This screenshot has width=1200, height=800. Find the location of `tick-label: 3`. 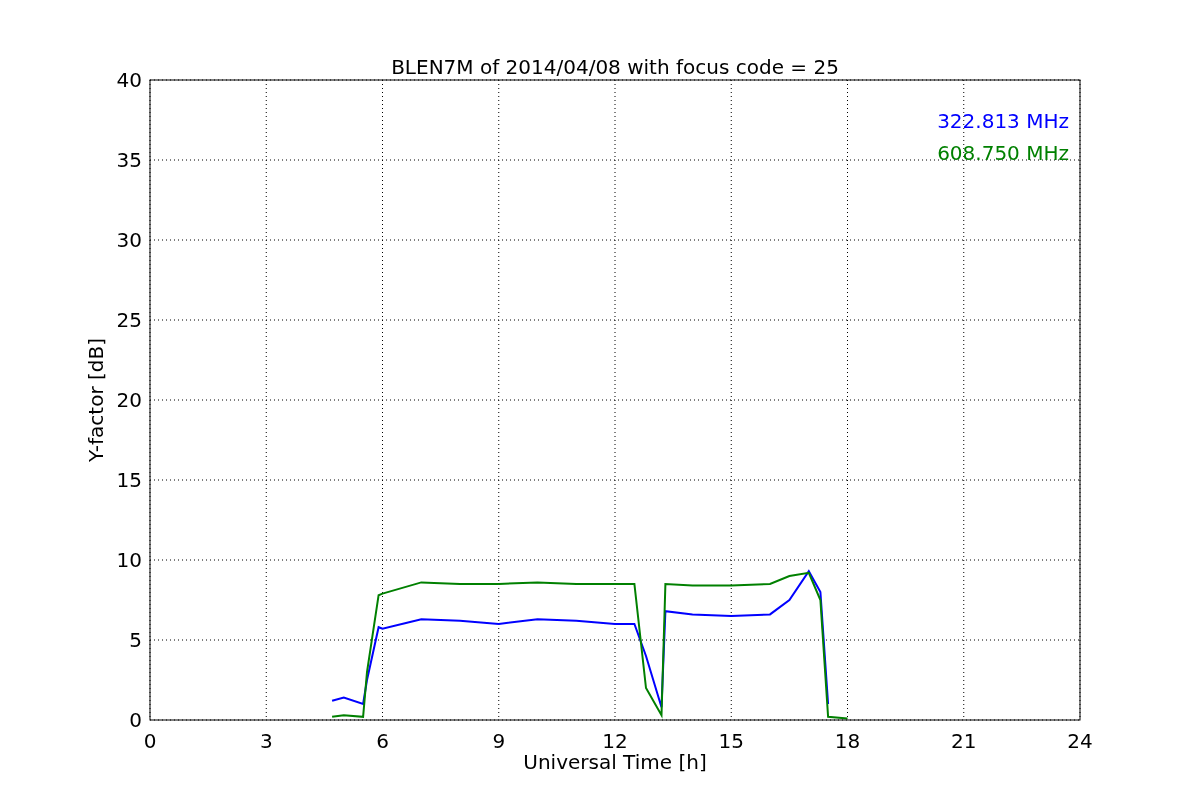

tick-label: 3 is located at coordinates (266, 741).